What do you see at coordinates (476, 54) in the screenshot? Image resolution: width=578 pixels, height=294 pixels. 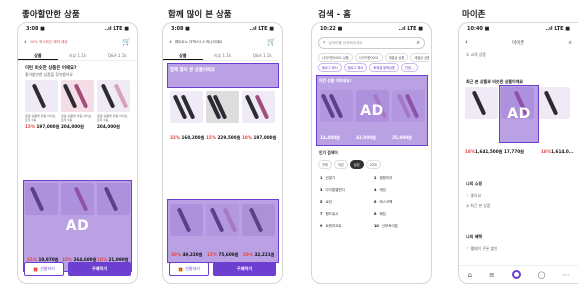 I see `myzone-subtitle: 오 교육 상품` at bounding box center [476, 54].